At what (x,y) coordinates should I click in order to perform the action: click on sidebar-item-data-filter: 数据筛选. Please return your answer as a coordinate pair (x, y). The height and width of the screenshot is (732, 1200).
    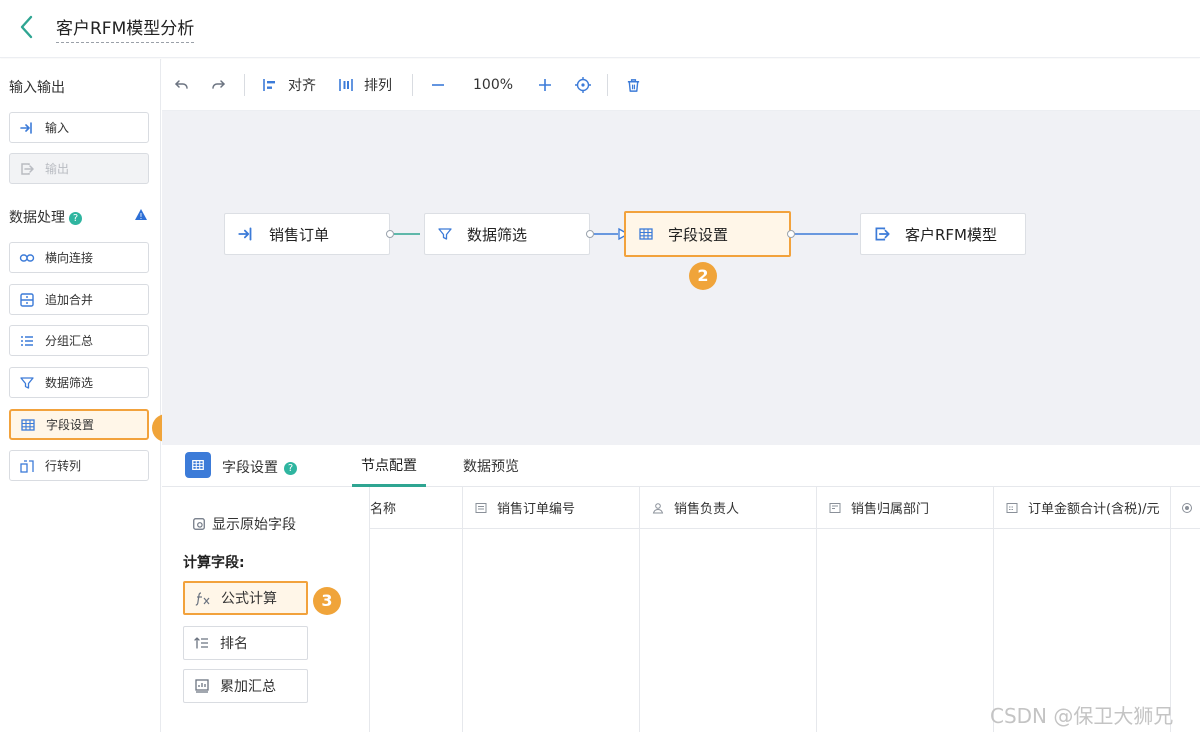
    Looking at the image, I should click on (79, 382).